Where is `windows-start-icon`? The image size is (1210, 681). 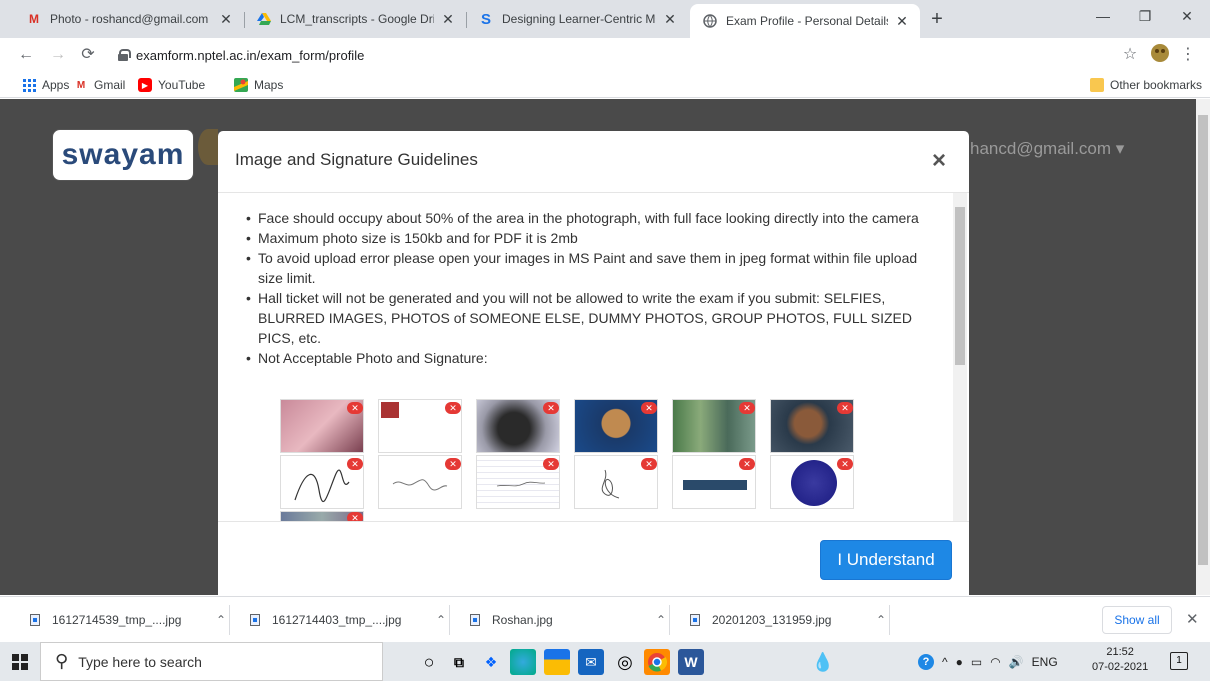 windows-start-icon is located at coordinates (20, 662).